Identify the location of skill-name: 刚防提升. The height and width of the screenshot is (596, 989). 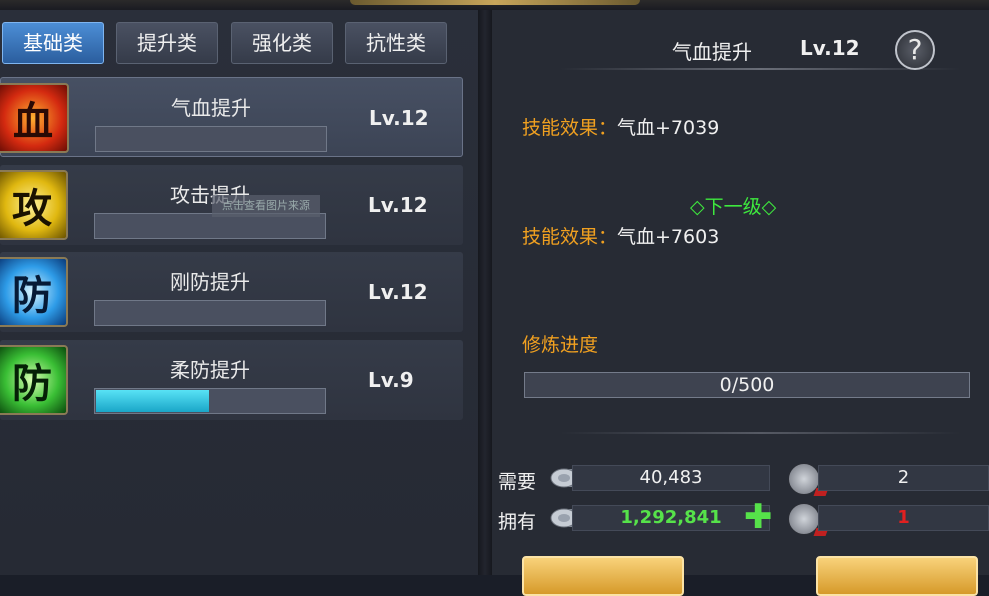
(210, 282).